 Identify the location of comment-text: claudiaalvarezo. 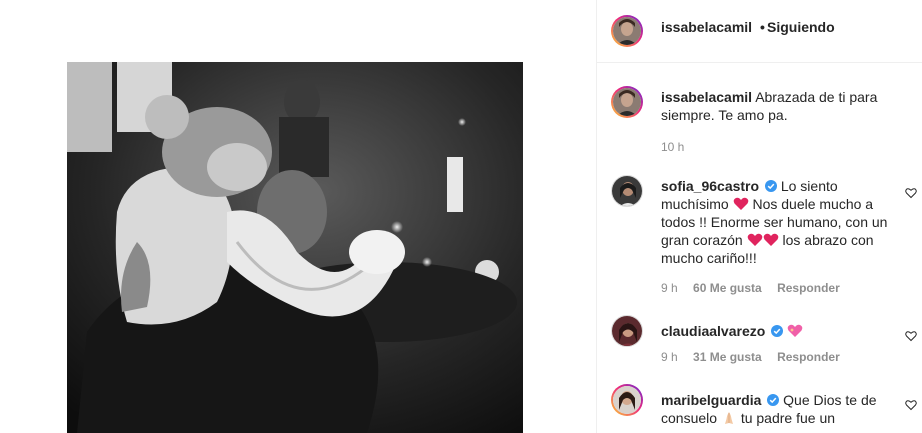
(780, 331).